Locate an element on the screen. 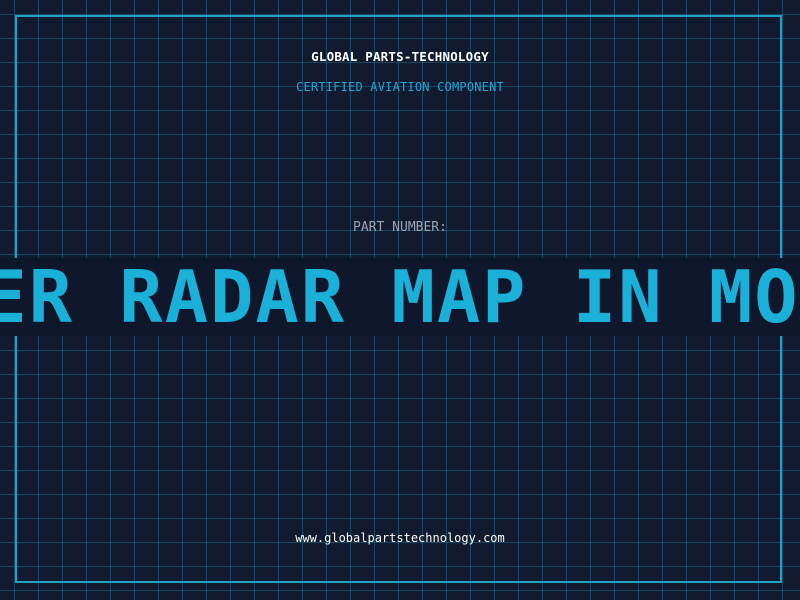 The image size is (800, 600). certification-subtitle: CERTIFIED AVIATION COMPONENT is located at coordinates (400, 87).